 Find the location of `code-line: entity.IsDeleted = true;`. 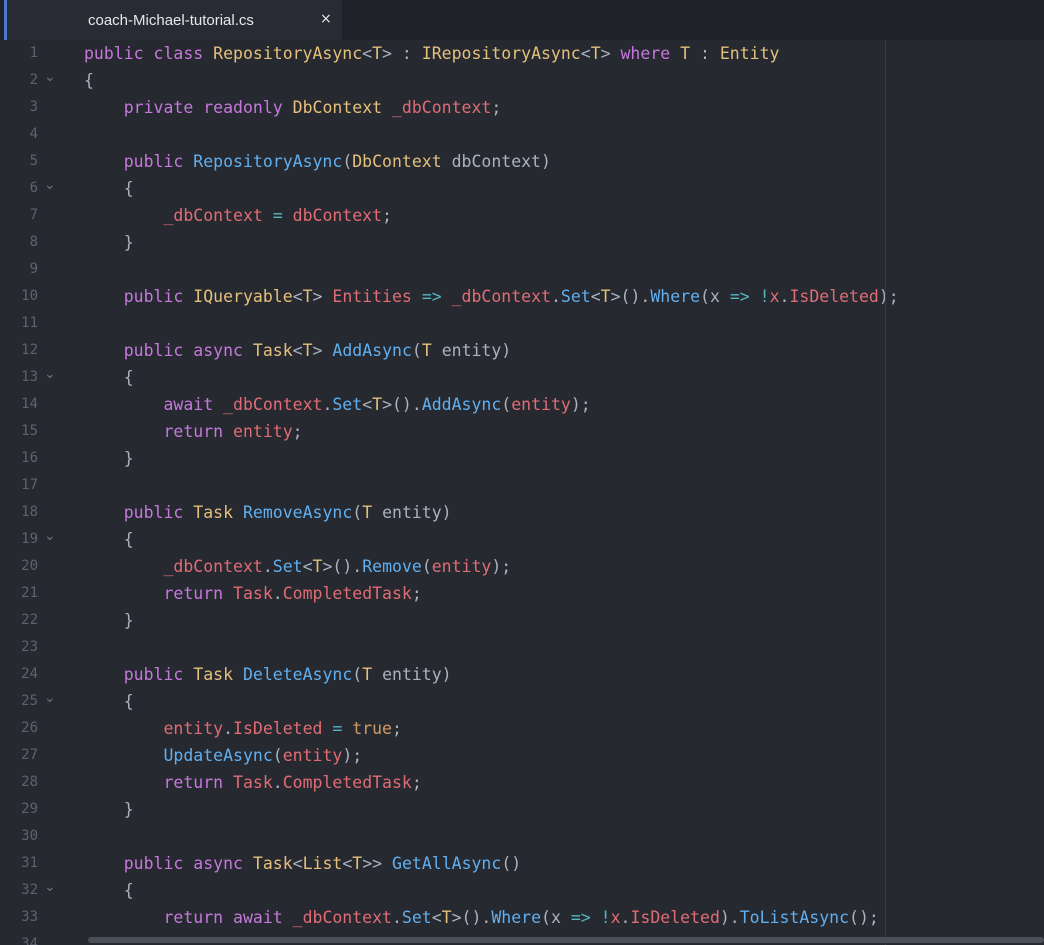

code-line: entity.IsDeleted = true; is located at coordinates (242, 728).